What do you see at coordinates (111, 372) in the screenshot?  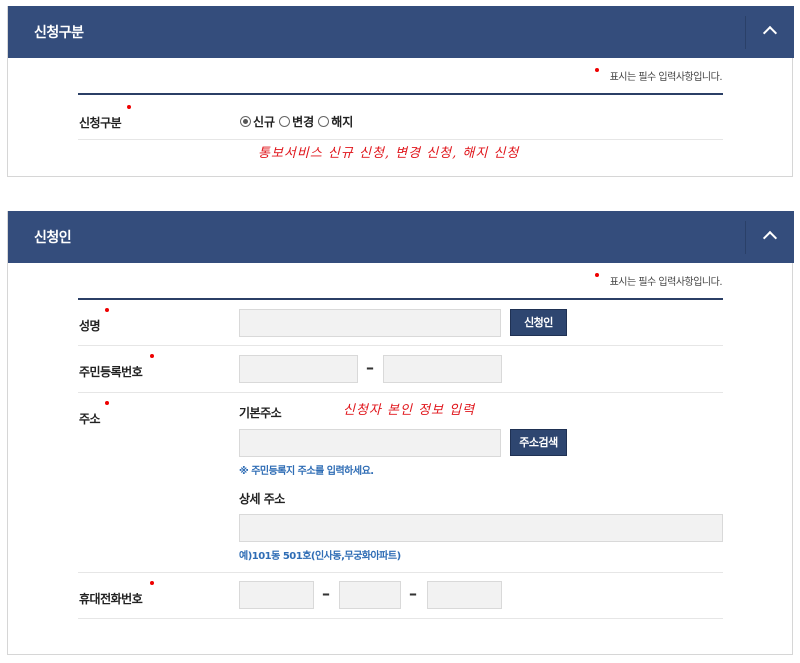 I see `field-label-resident-number: 주민등록번호` at bounding box center [111, 372].